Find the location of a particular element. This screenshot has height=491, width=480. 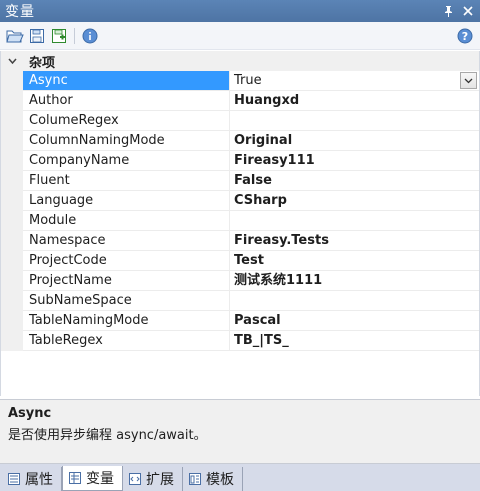

panel-title: 变量 is located at coordinates (20, 12).